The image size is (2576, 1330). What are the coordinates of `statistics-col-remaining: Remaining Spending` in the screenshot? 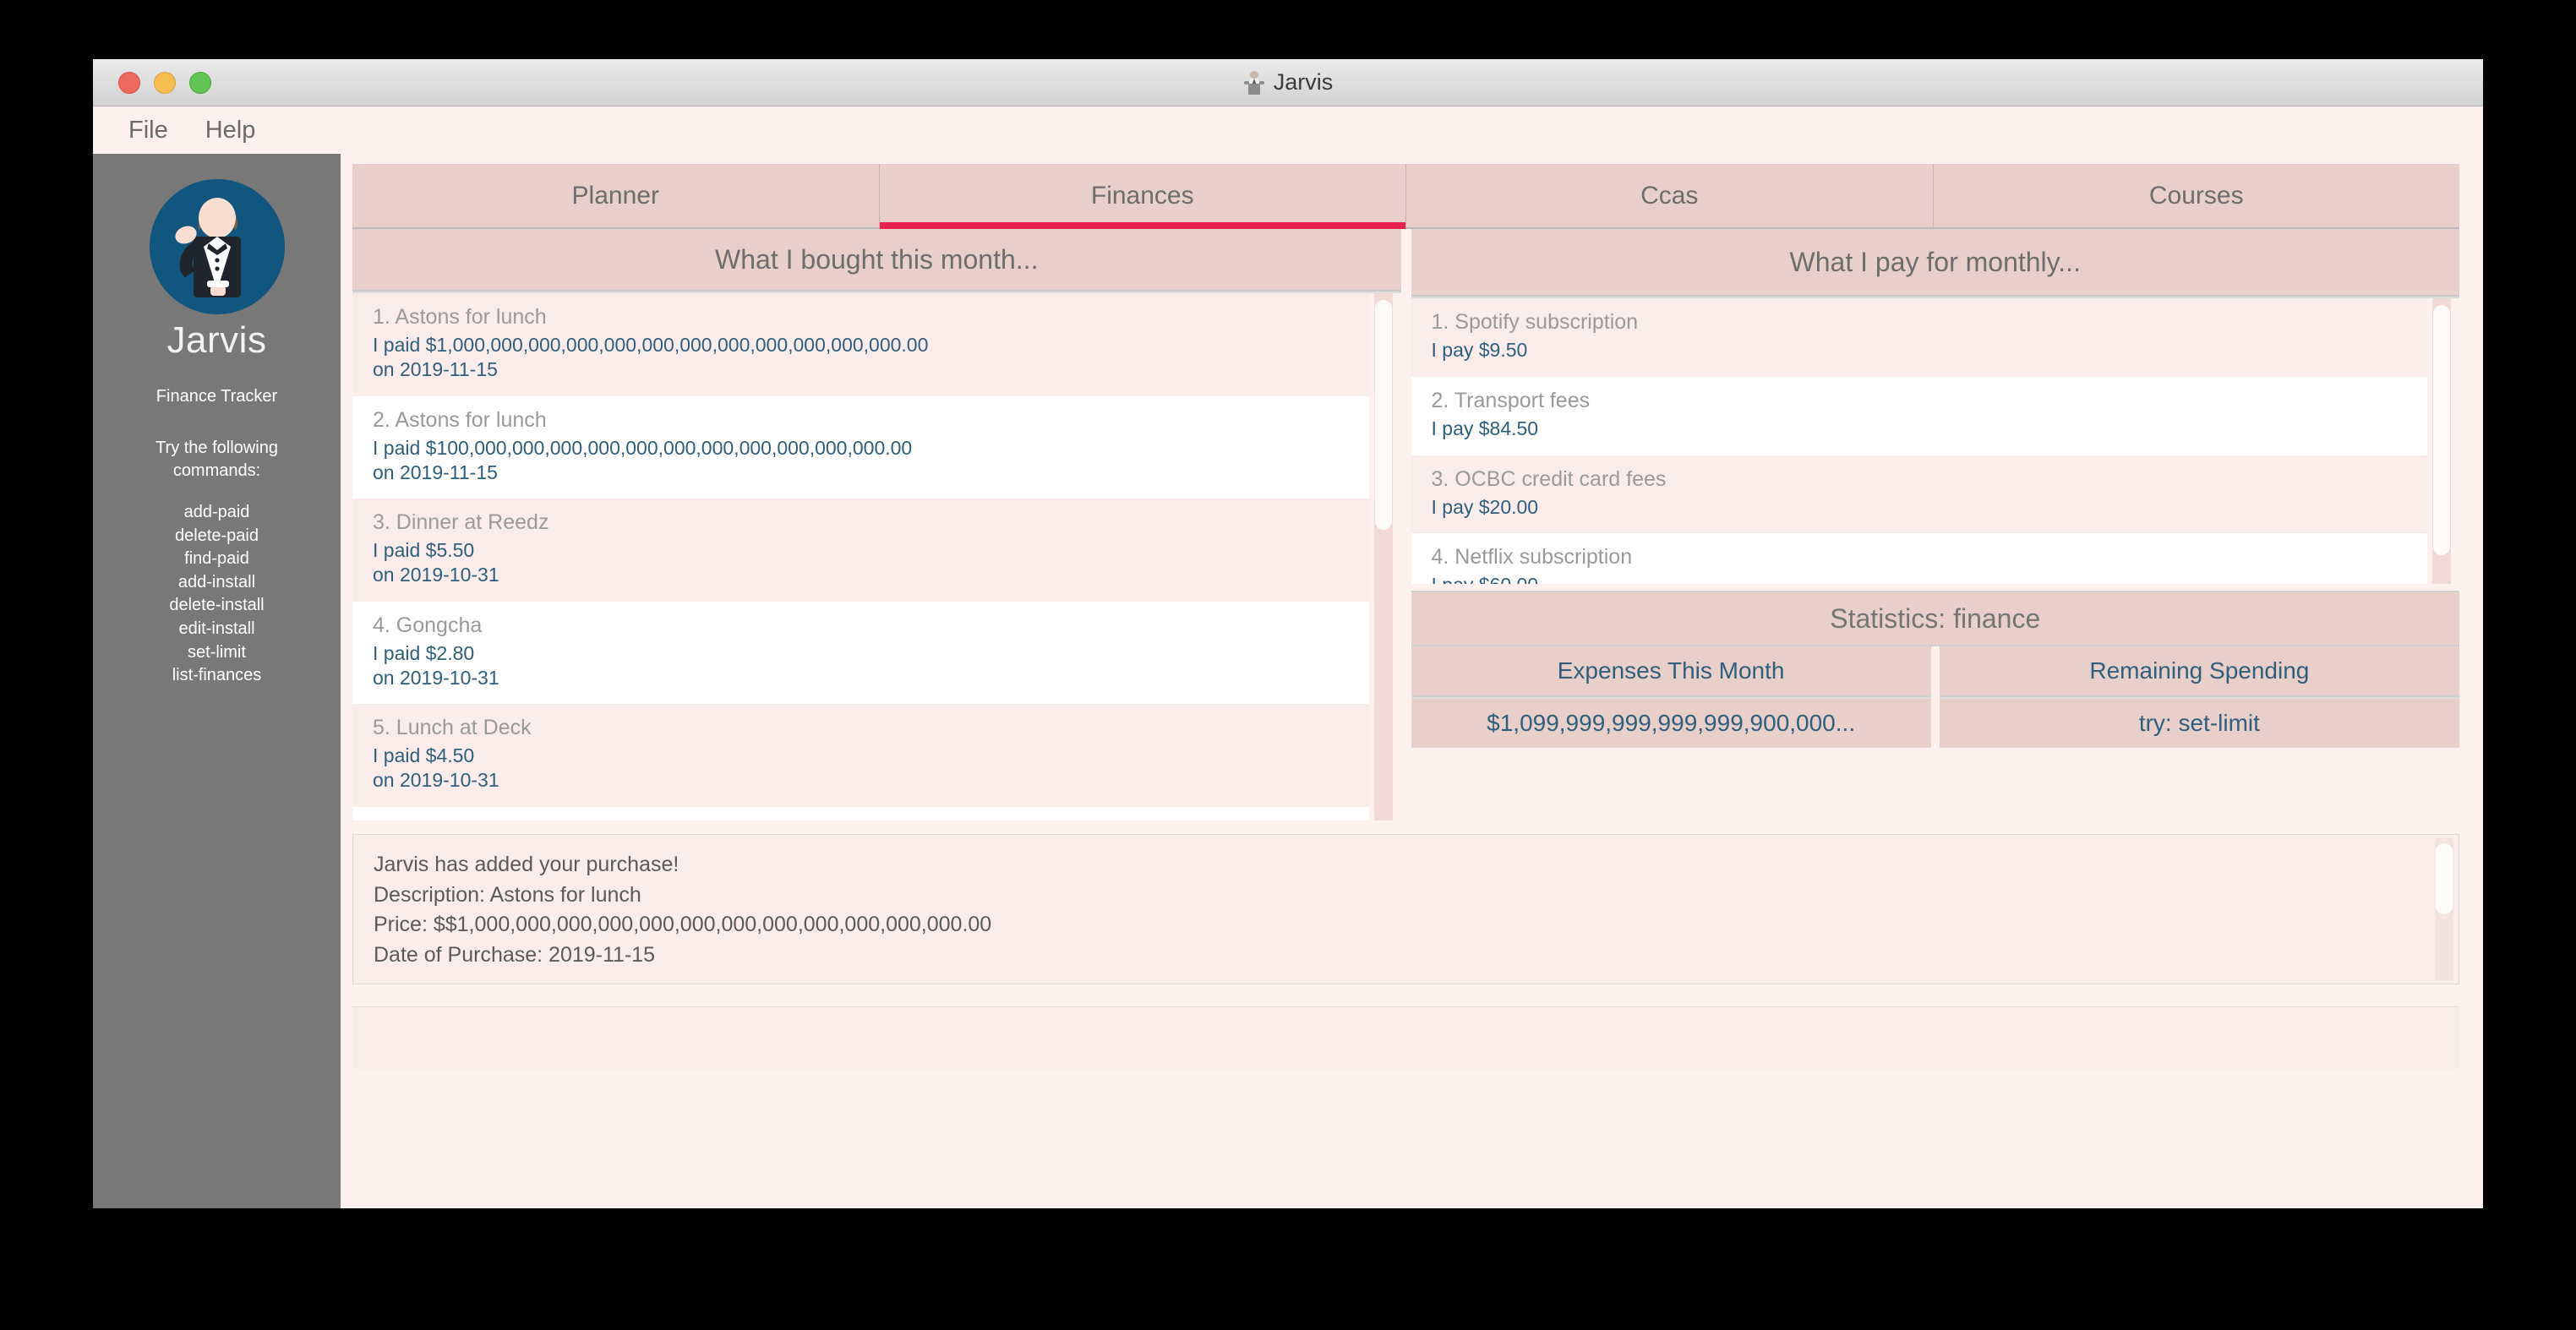 It's located at (2199, 671).